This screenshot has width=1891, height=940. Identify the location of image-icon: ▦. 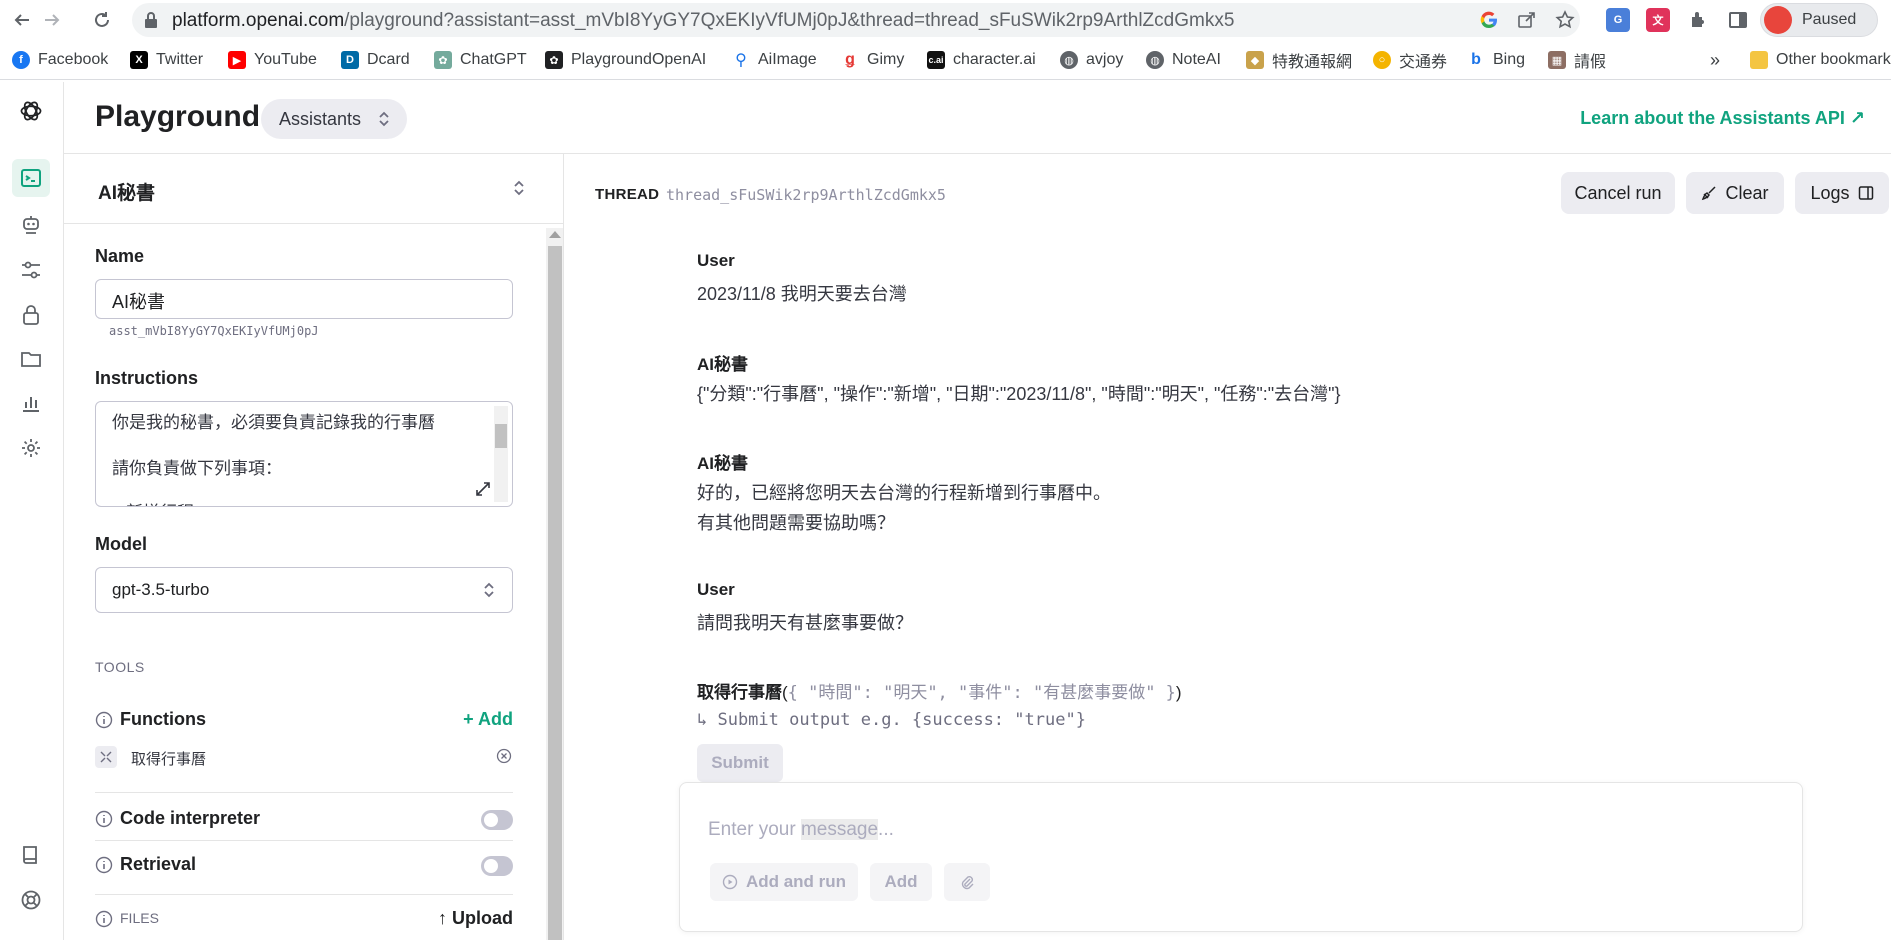
(1557, 60).